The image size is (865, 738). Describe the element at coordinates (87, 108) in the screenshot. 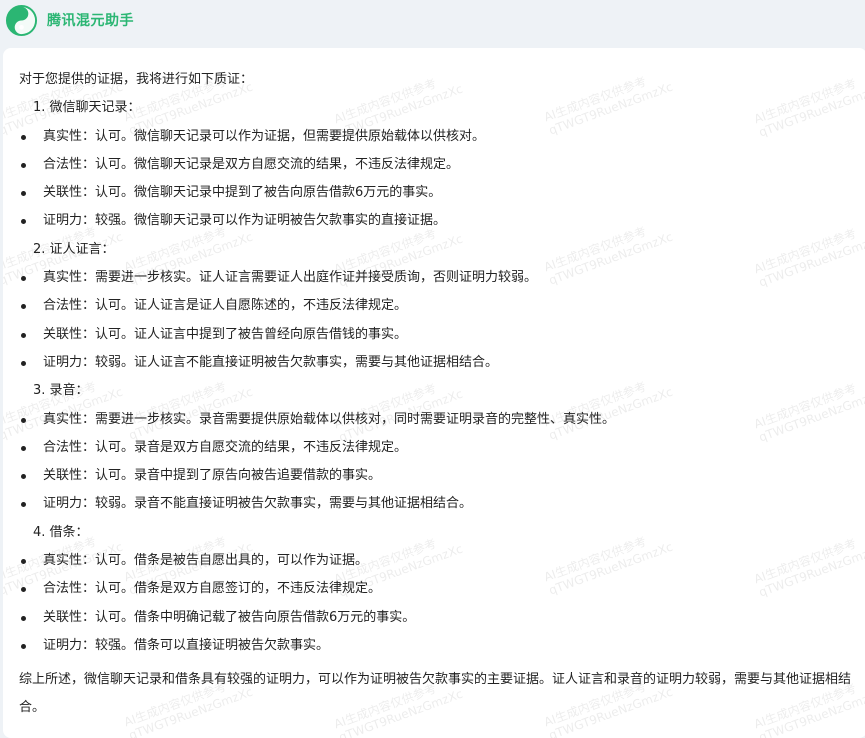

I see `section-heading: 1. 微信聊天记录：` at that location.